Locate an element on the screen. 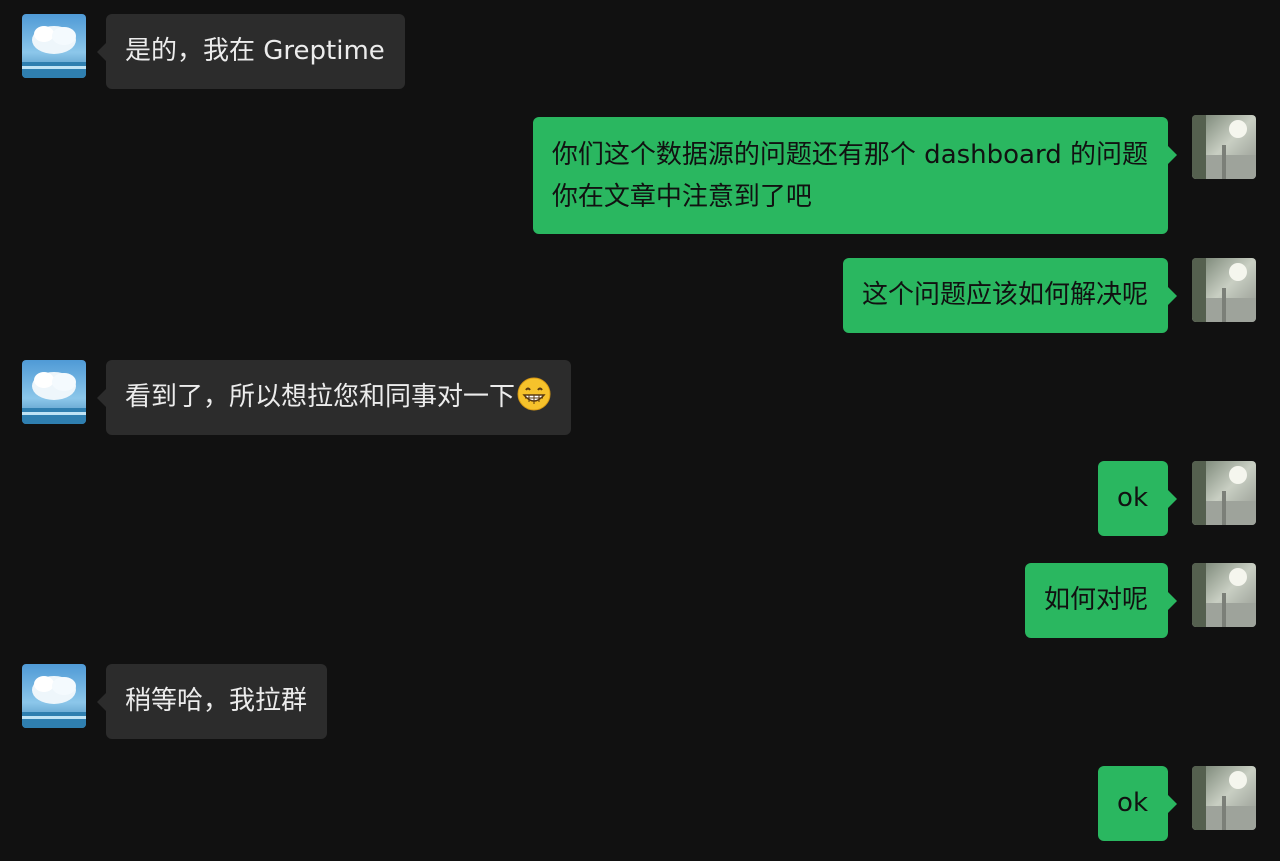 This screenshot has height=861, width=1280. message-text: 看到了，所以想拉您和同事对一下 is located at coordinates (320, 397).